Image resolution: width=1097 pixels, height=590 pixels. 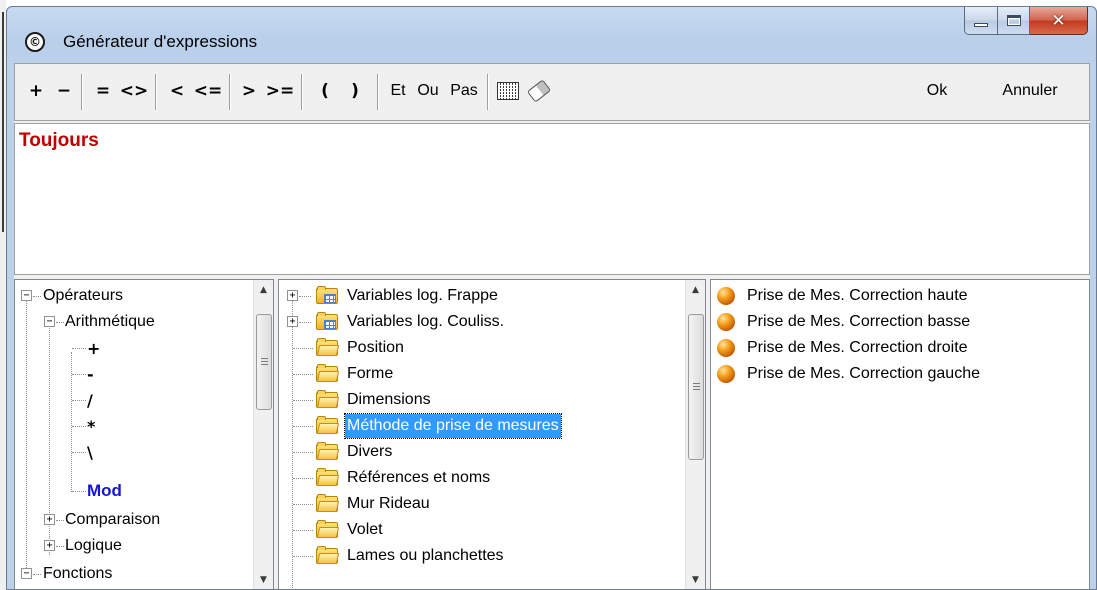 I want to click on greater-equal-button: >=, so click(x=280, y=91).